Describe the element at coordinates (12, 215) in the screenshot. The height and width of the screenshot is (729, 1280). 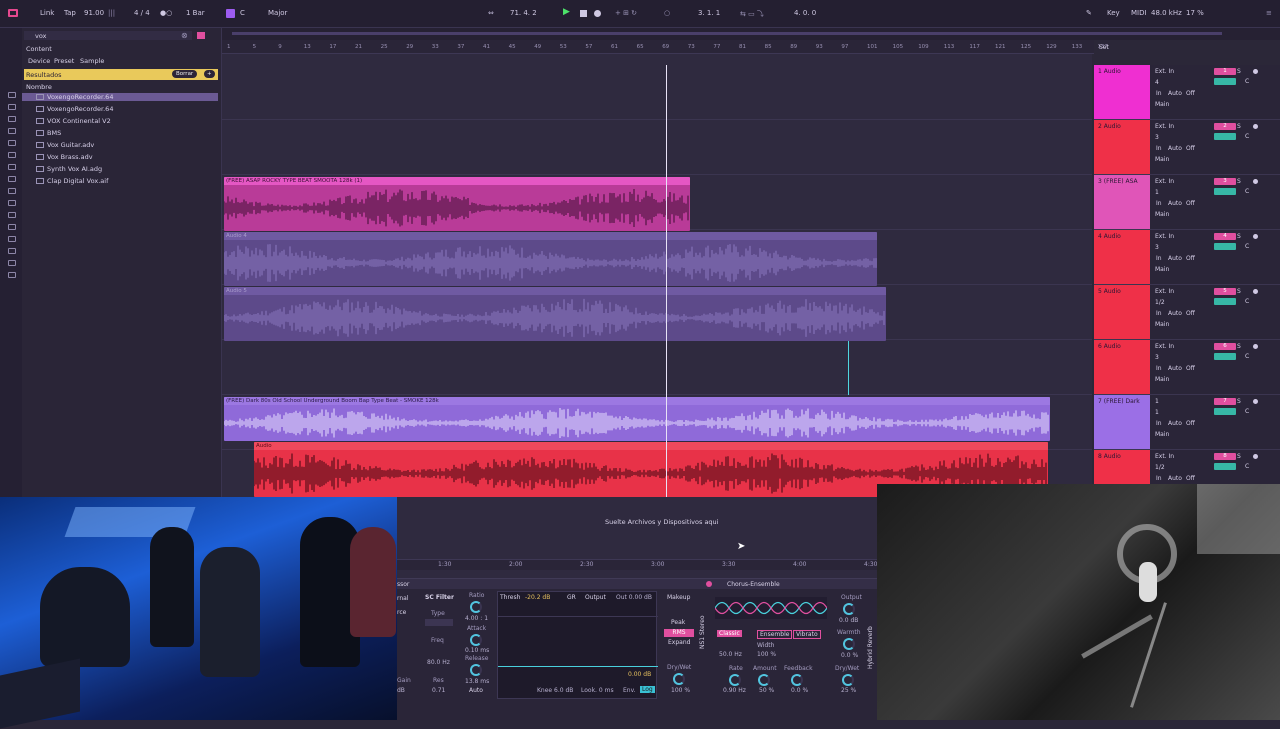
I see `grooves-icon` at that location.